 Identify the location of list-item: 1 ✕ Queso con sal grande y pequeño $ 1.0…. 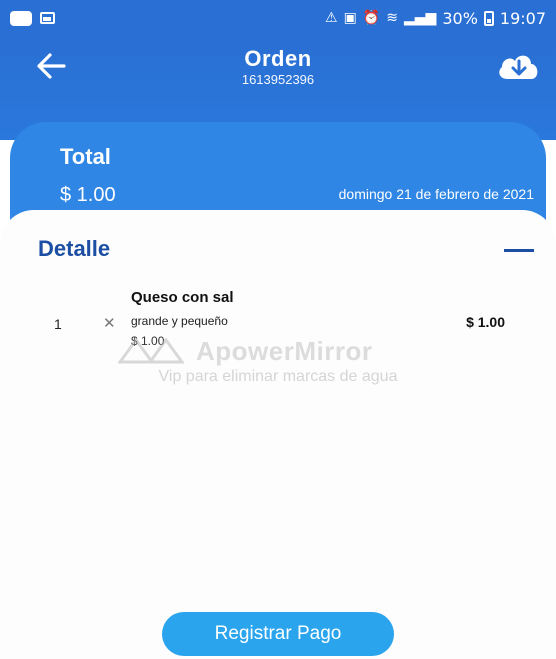
(278, 316).